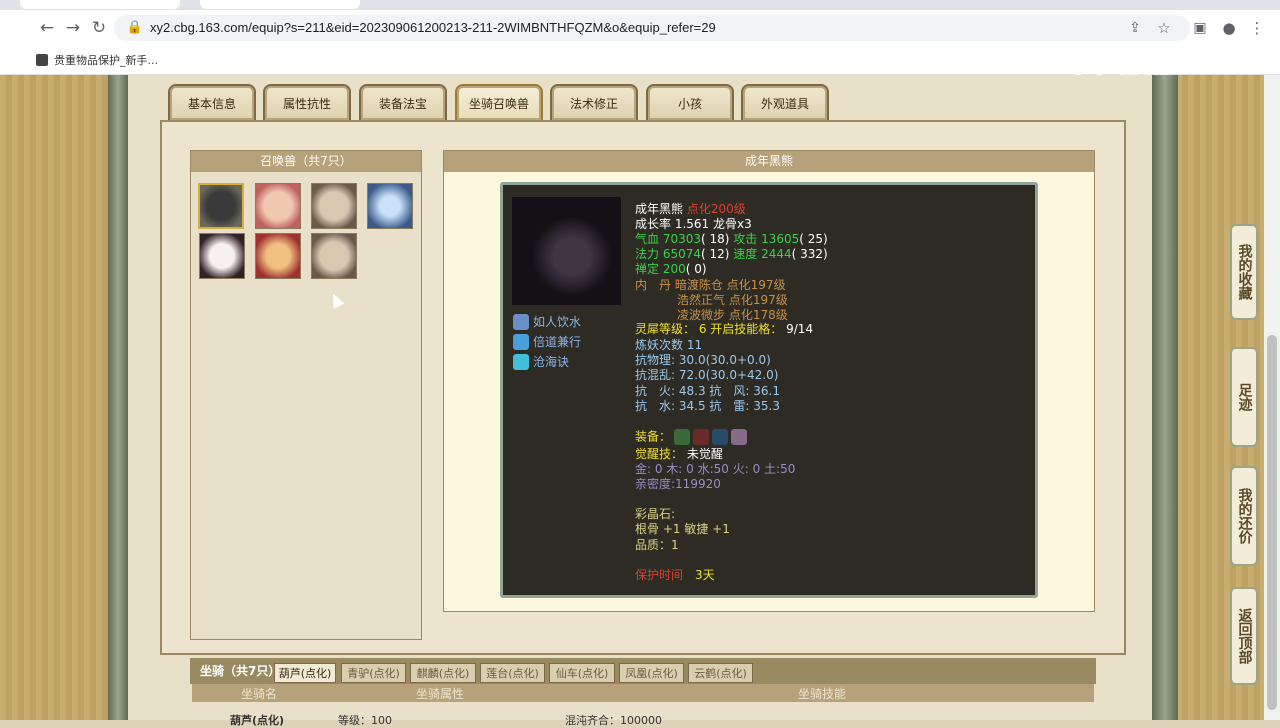 Image resolution: width=1280 pixels, height=728 pixels. I want to click on forward-icon: →, so click(73, 28).